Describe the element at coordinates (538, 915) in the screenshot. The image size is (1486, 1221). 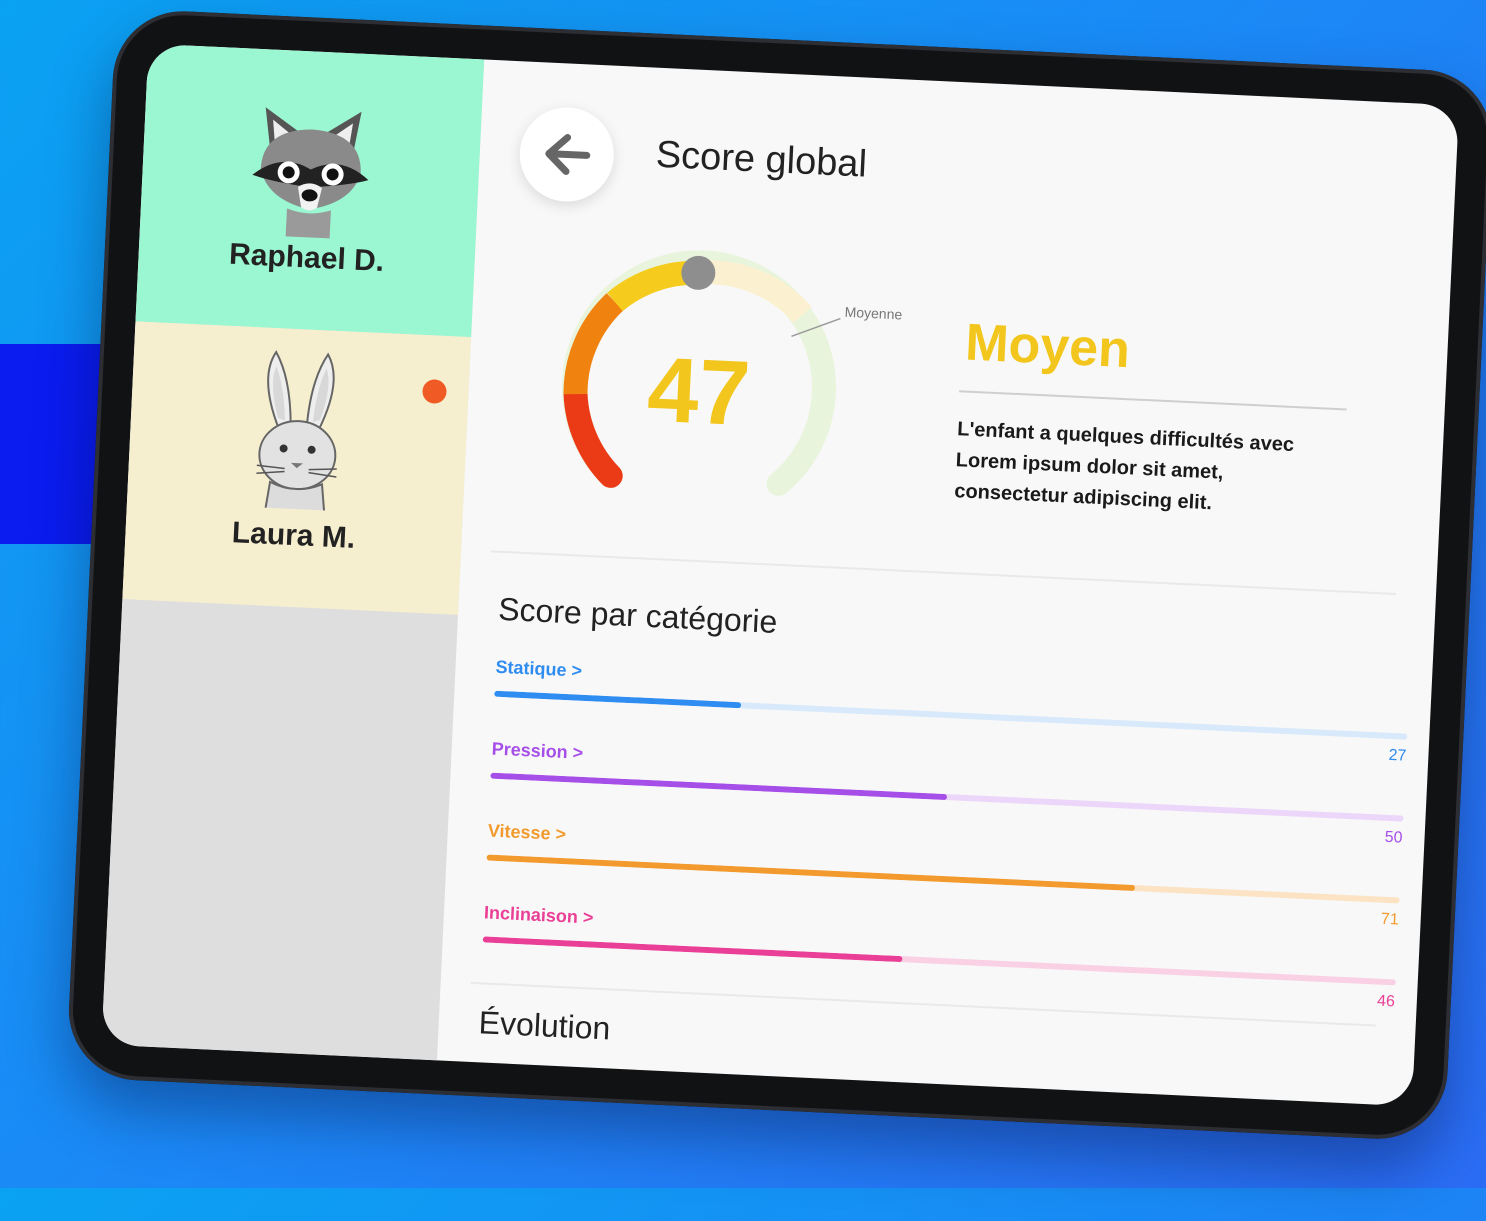
I see `category-label: Inclinaison >` at that location.